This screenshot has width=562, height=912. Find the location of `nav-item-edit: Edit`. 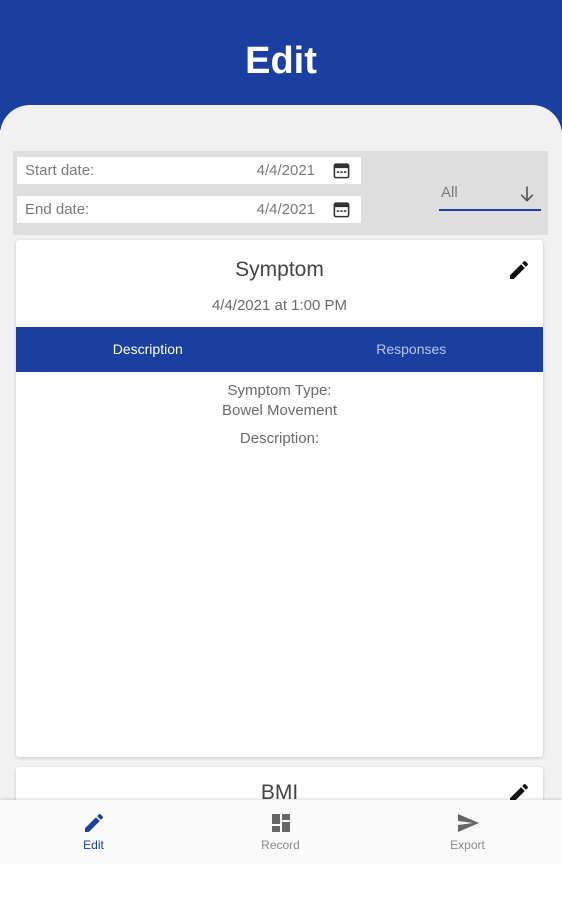

nav-item-edit: Edit is located at coordinates (93, 832).